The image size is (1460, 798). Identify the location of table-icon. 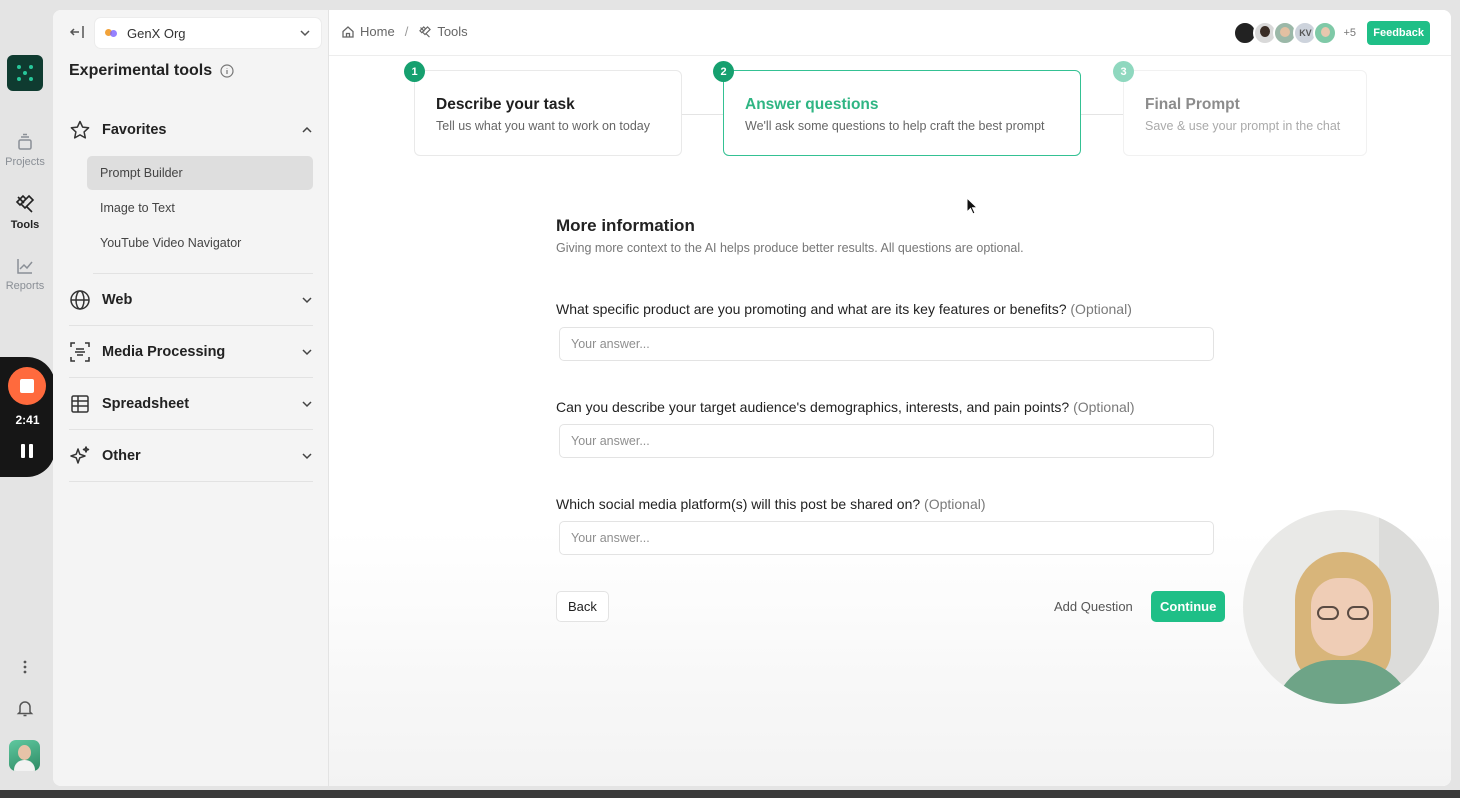
(80, 404).